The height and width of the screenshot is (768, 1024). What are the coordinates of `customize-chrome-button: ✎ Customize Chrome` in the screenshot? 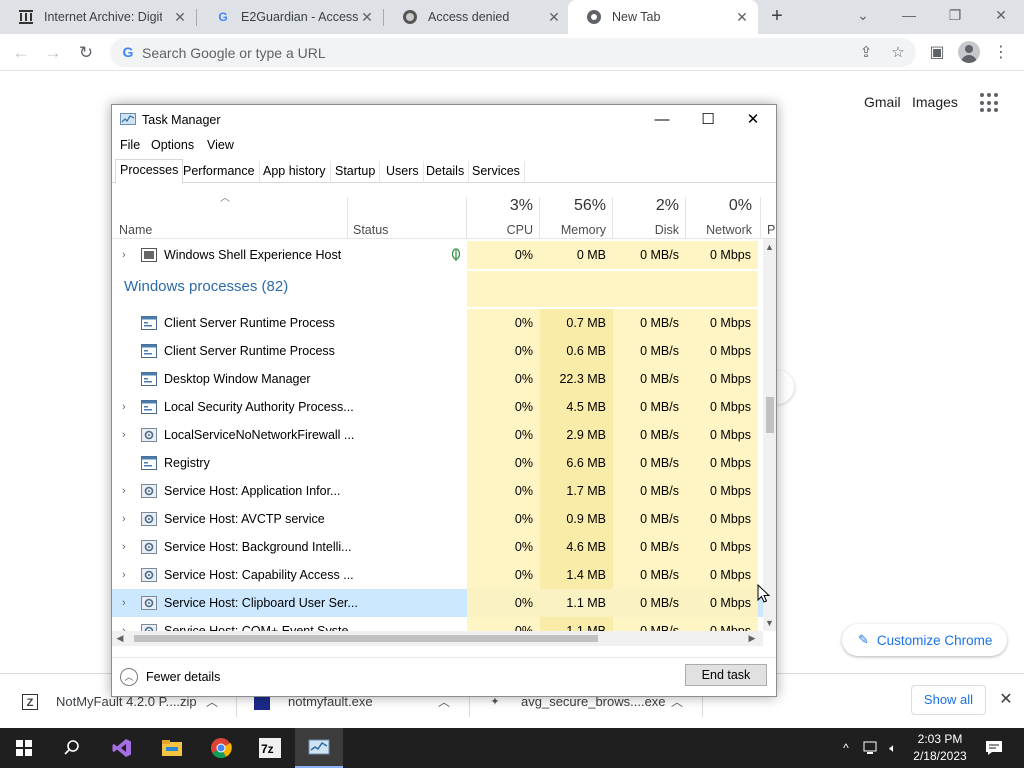 It's located at (924, 640).